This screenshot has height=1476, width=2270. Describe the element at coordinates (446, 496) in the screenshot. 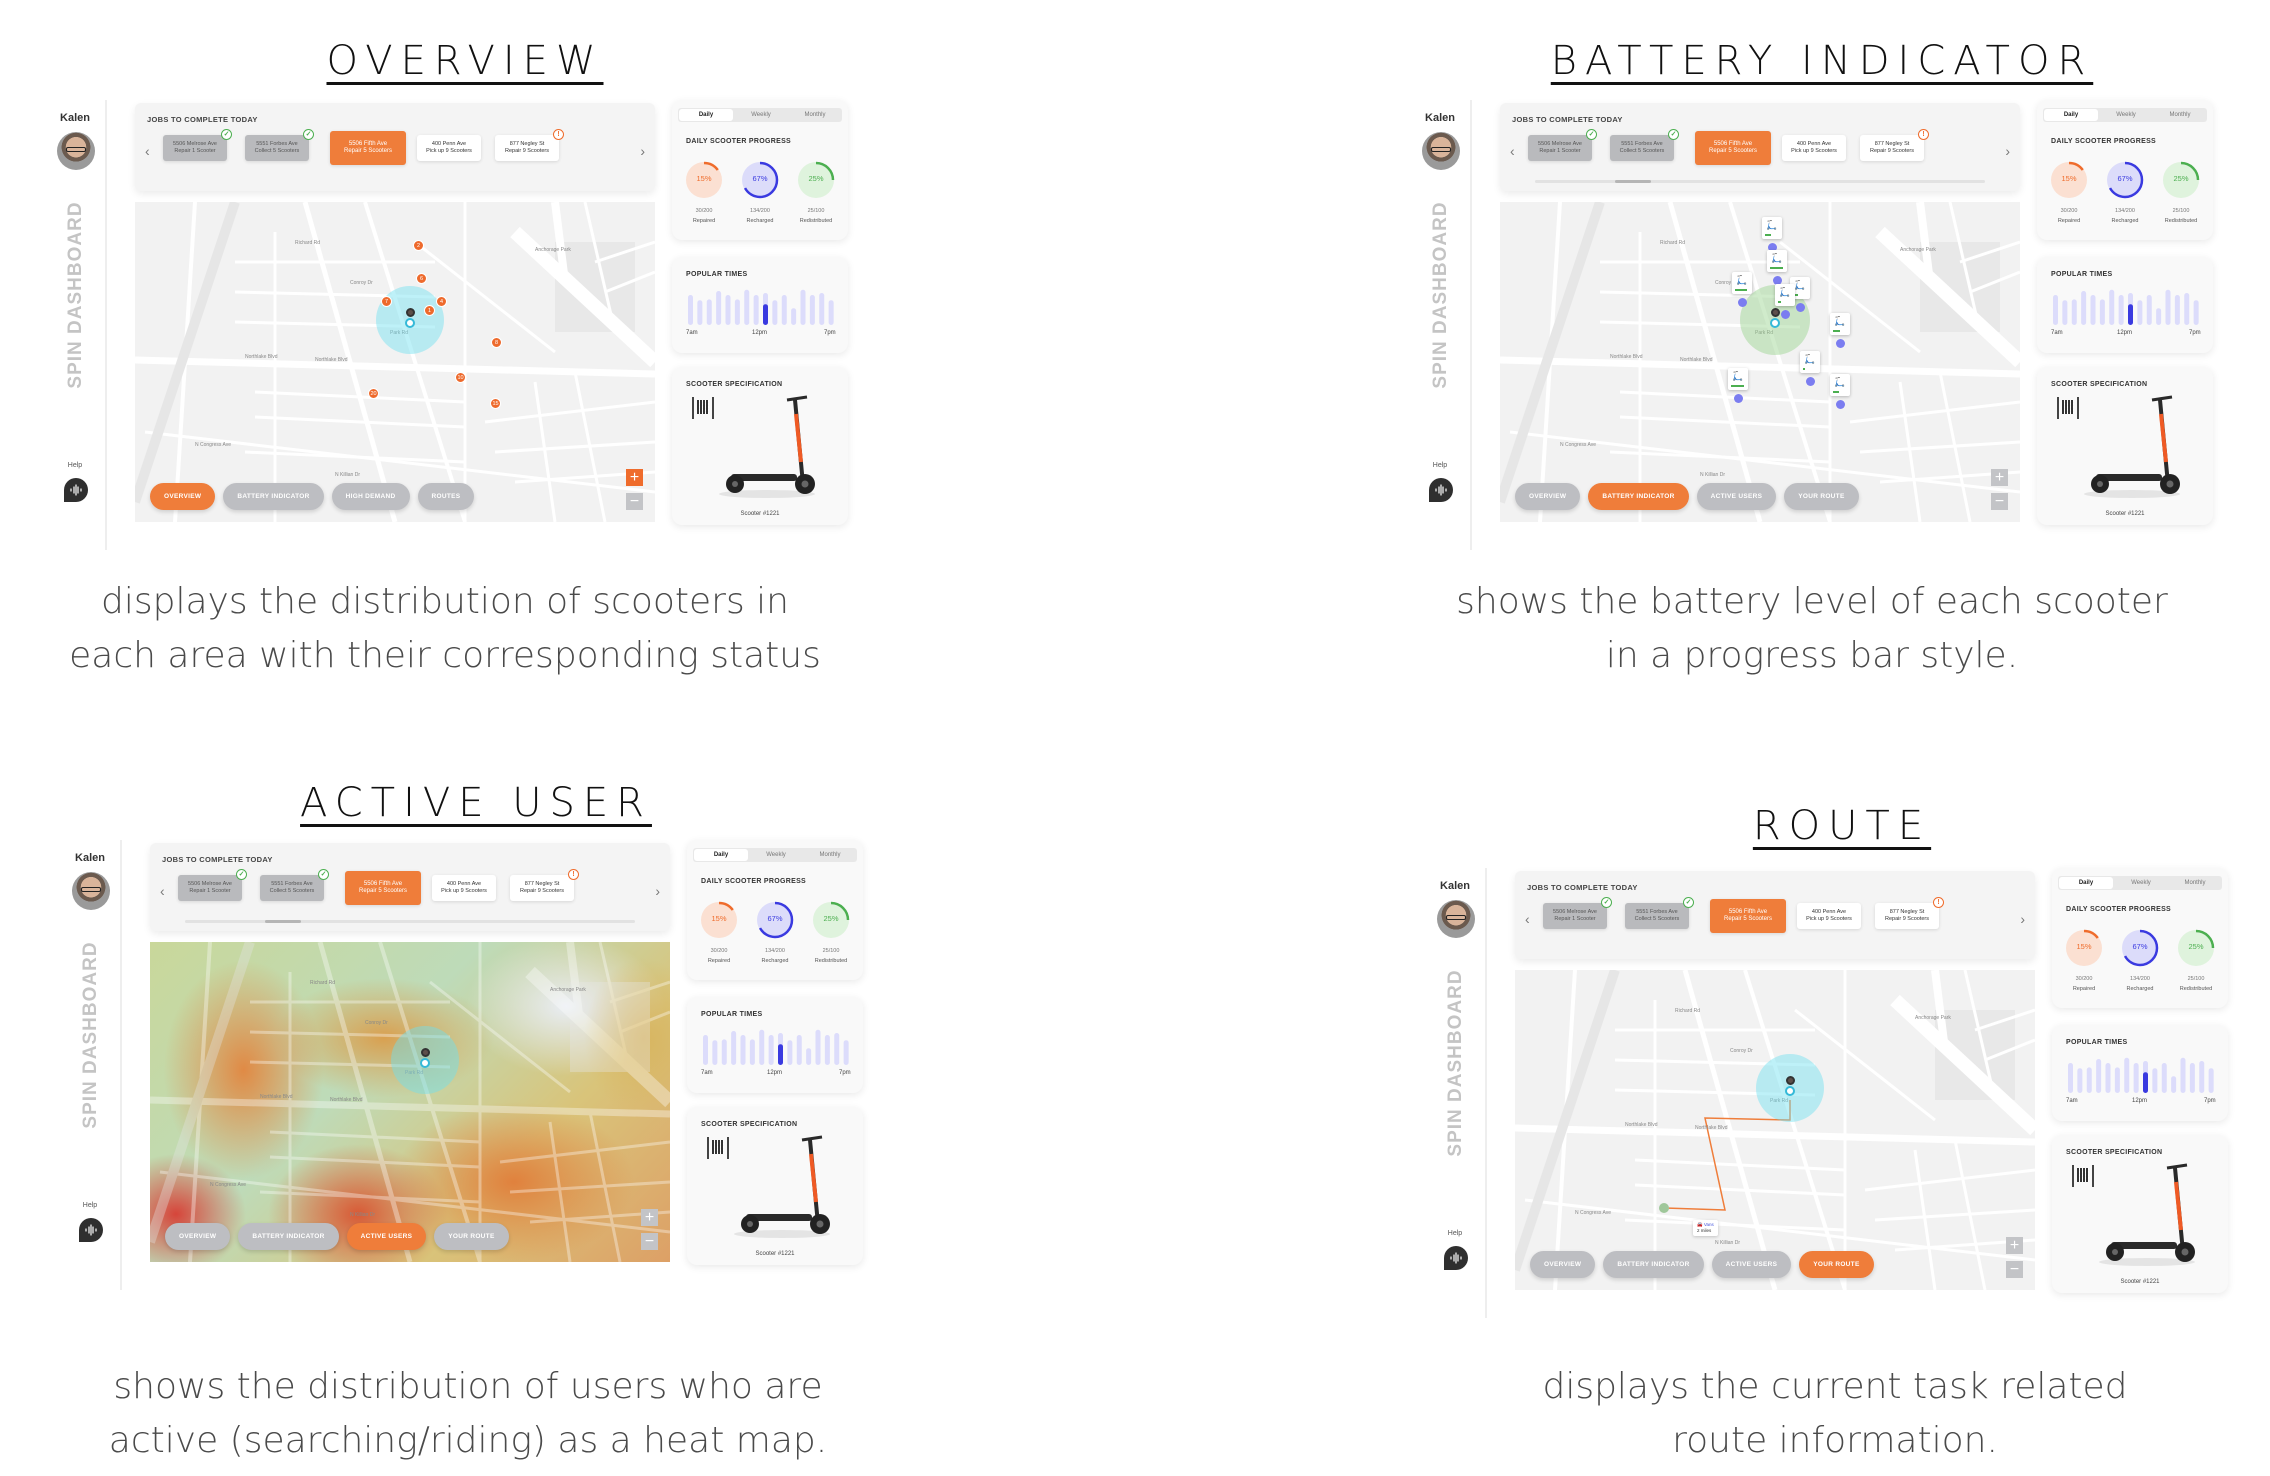

I see `map-mode-button-routes: ROUTES` at that location.